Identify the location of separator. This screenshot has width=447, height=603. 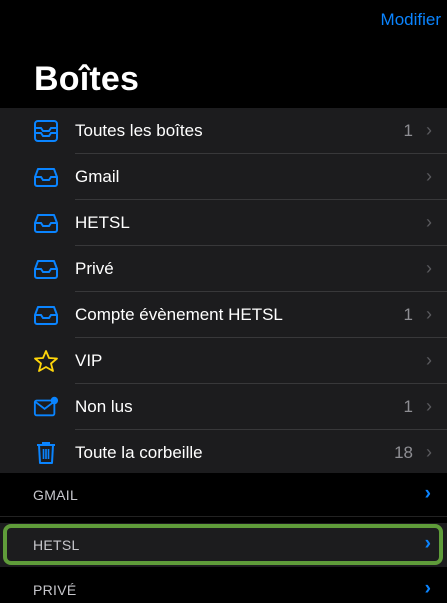
(223, 516).